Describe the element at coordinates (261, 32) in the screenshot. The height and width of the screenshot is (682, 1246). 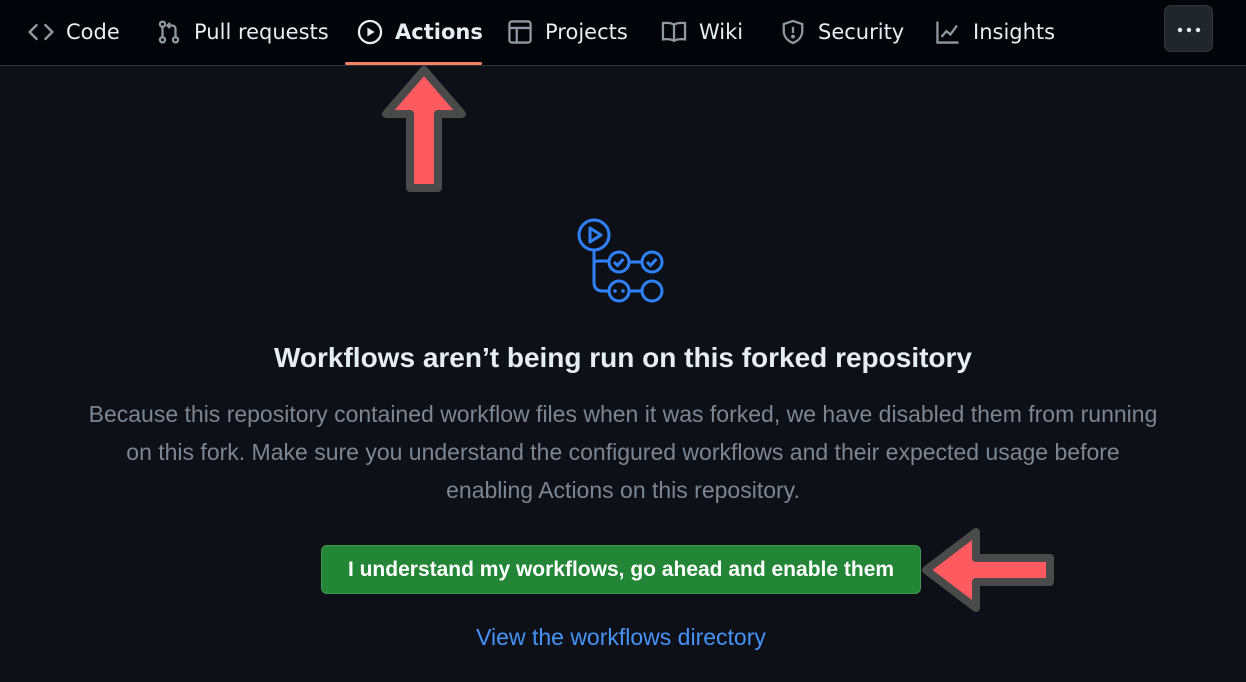
I see `tab-pull-requests-label: Pull requests` at that location.